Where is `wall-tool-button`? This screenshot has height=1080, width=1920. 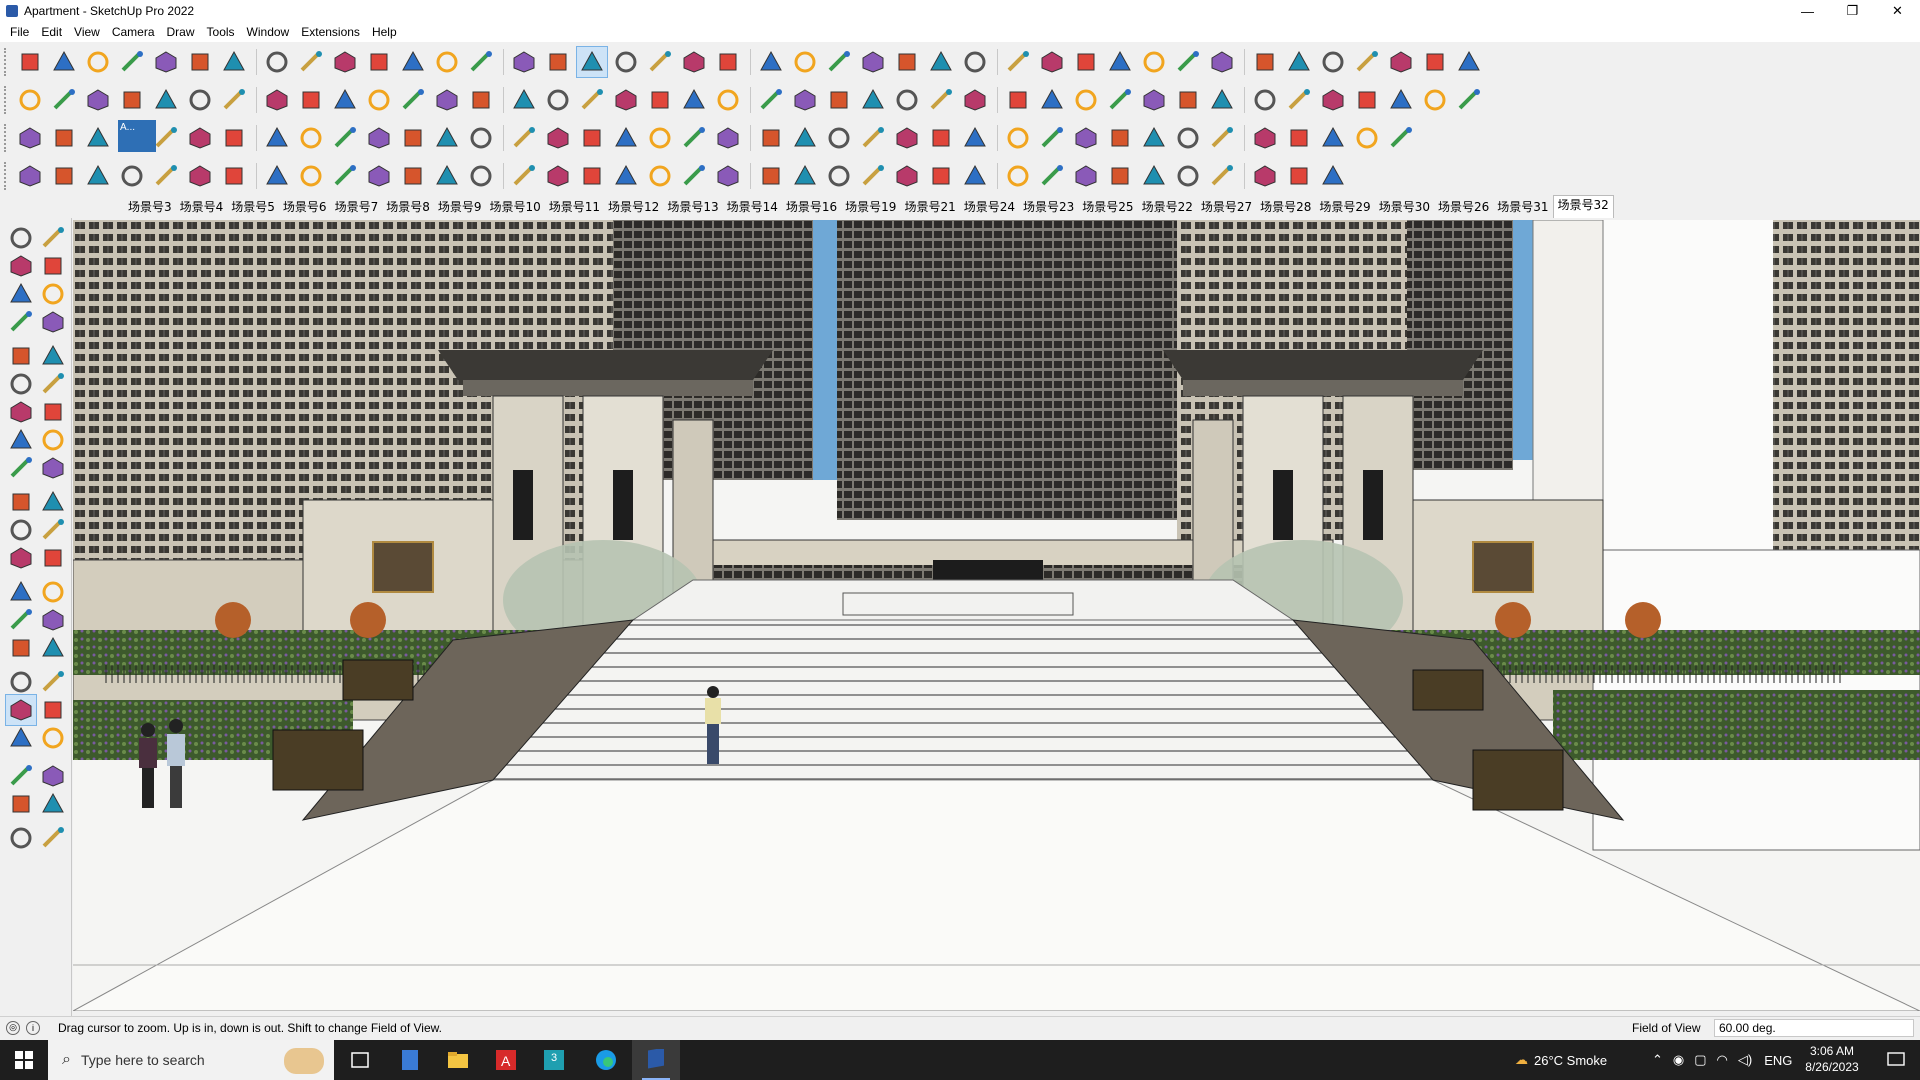
wall-tool-button is located at coordinates (1052, 100).